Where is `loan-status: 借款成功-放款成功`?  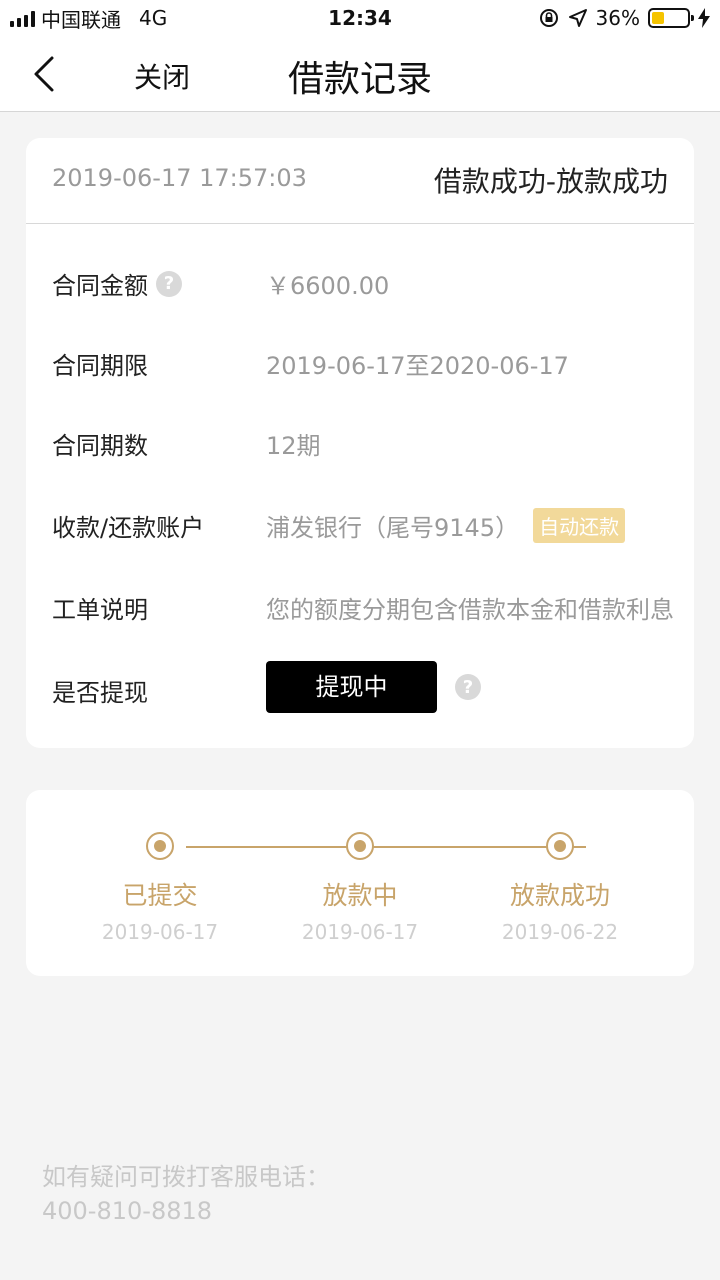 loan-status: 借款成功-放款成功 is located at coordinates (550, 181).